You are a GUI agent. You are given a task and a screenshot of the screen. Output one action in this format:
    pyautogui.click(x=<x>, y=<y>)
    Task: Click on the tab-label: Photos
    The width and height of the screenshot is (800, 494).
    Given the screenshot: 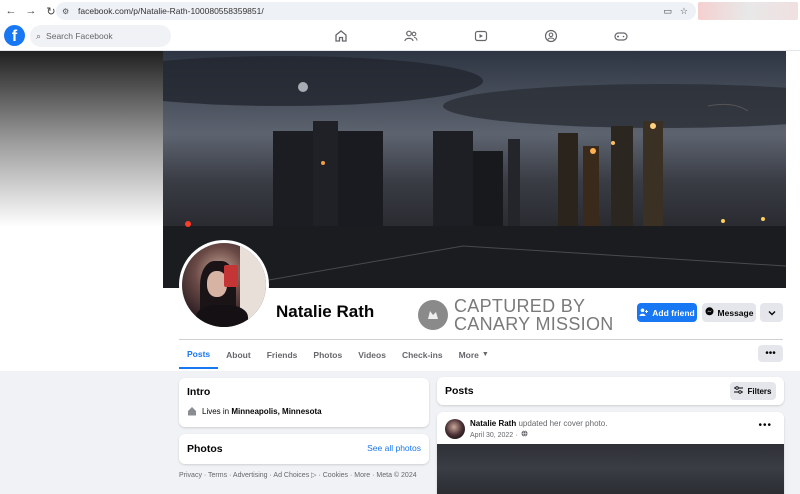 What is the action you would take?
    pyautogui.click(x=328, y=354)
    